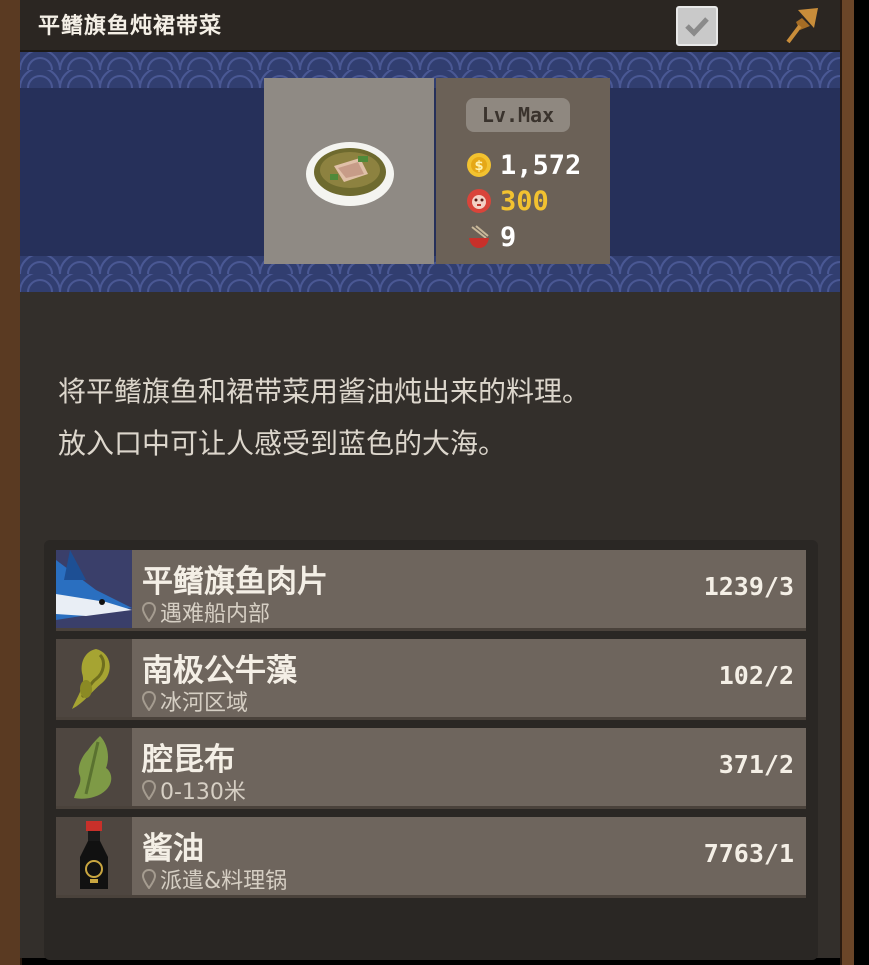 The height and width of the screenshot is (965, 869). I want to click on description-line-2: 放入口中可让人感受到蓝色的大海。, so click(282, 443).